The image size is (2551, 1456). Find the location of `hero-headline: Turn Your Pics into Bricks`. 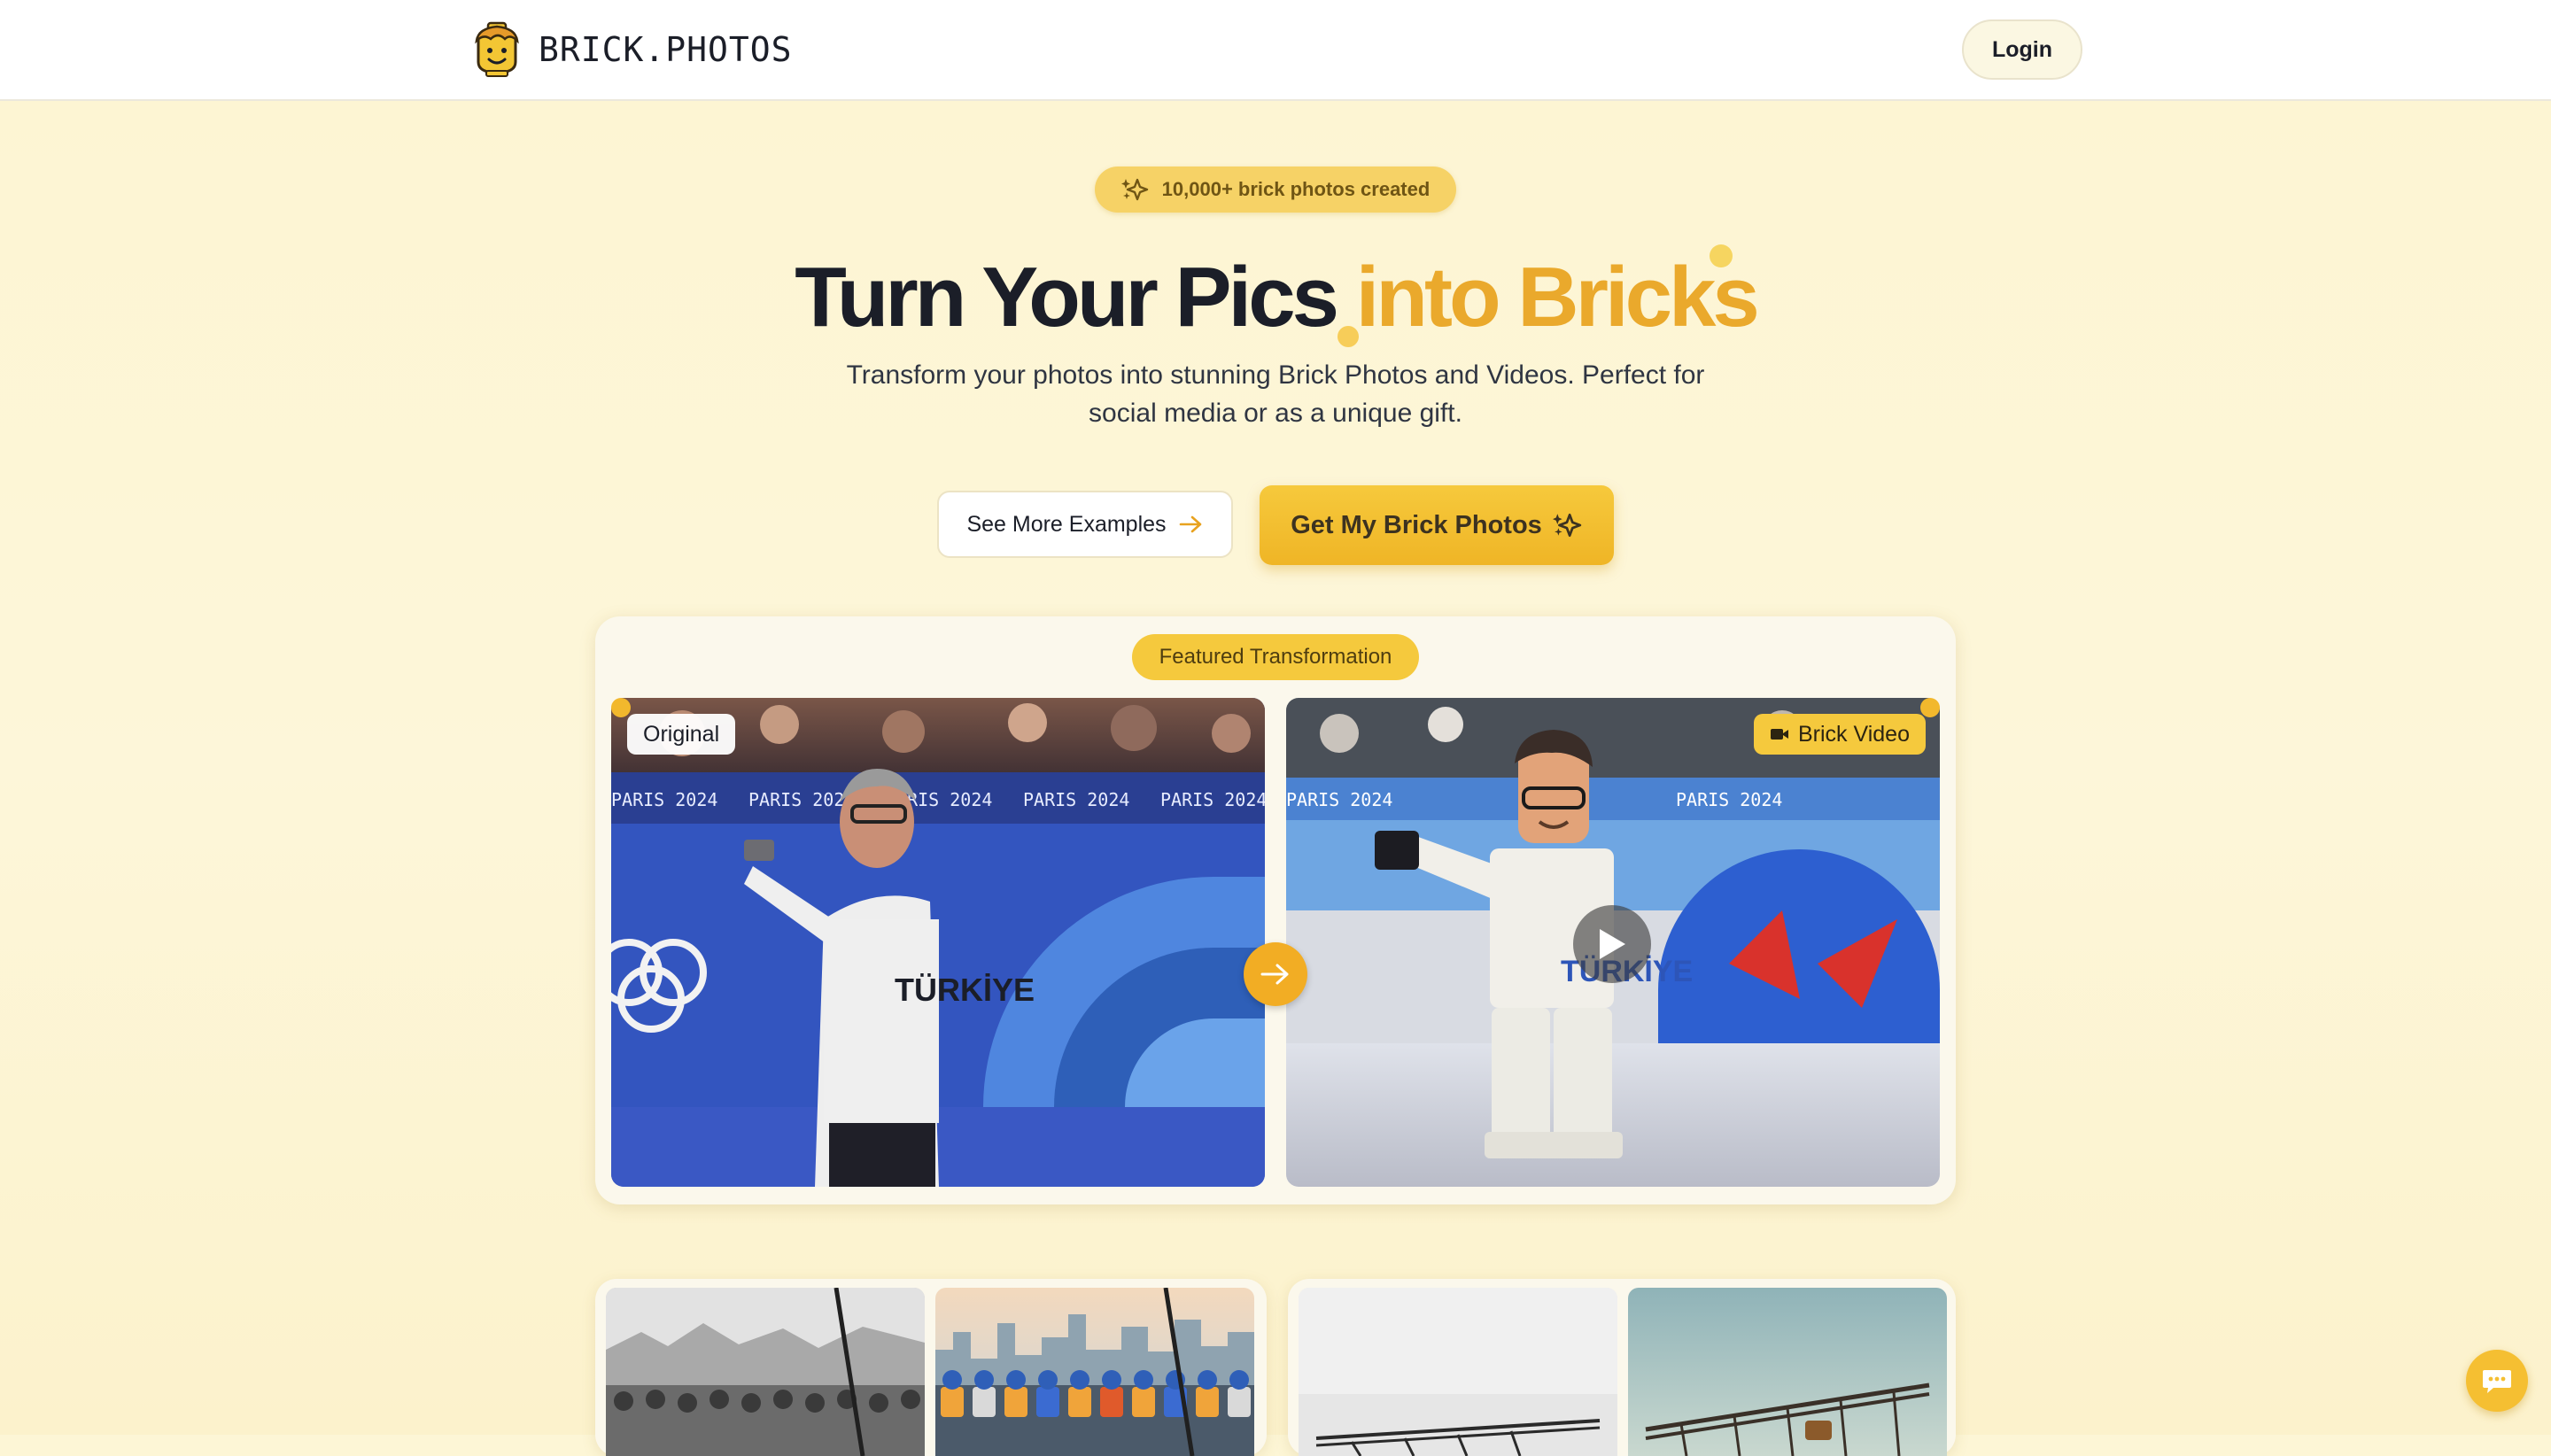

hero-headline: Turn Your Pics into Bricks is located at coordinates (1275, 297).